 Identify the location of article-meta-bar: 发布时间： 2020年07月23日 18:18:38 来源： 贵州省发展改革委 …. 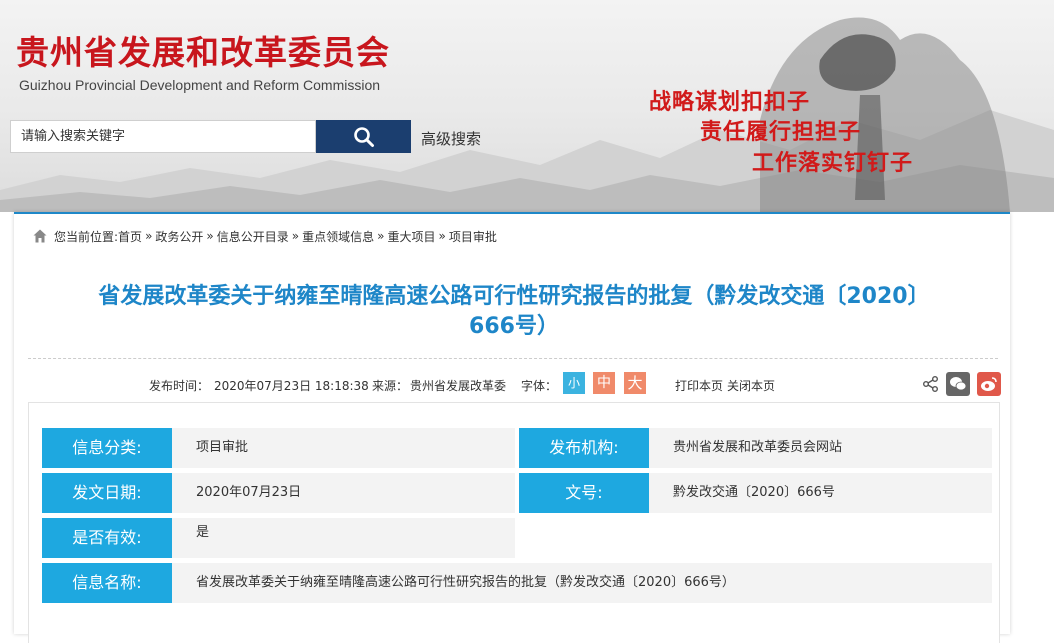
(512, 384).